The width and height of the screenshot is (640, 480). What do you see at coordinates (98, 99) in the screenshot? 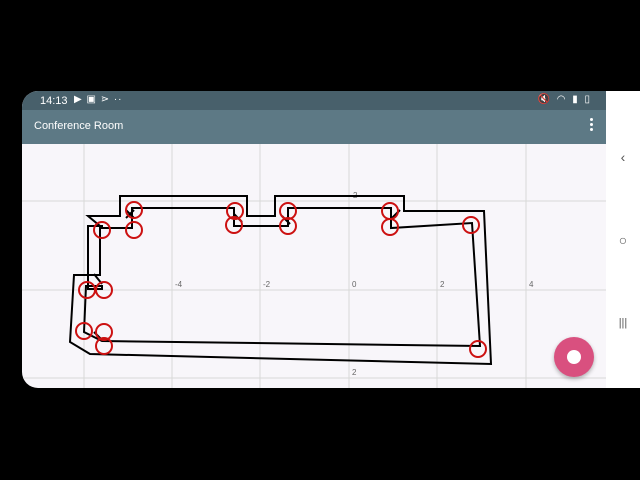
I see `notification-icons: ▶ ▣ ⋗ ··` at bounding box center [98, 99].